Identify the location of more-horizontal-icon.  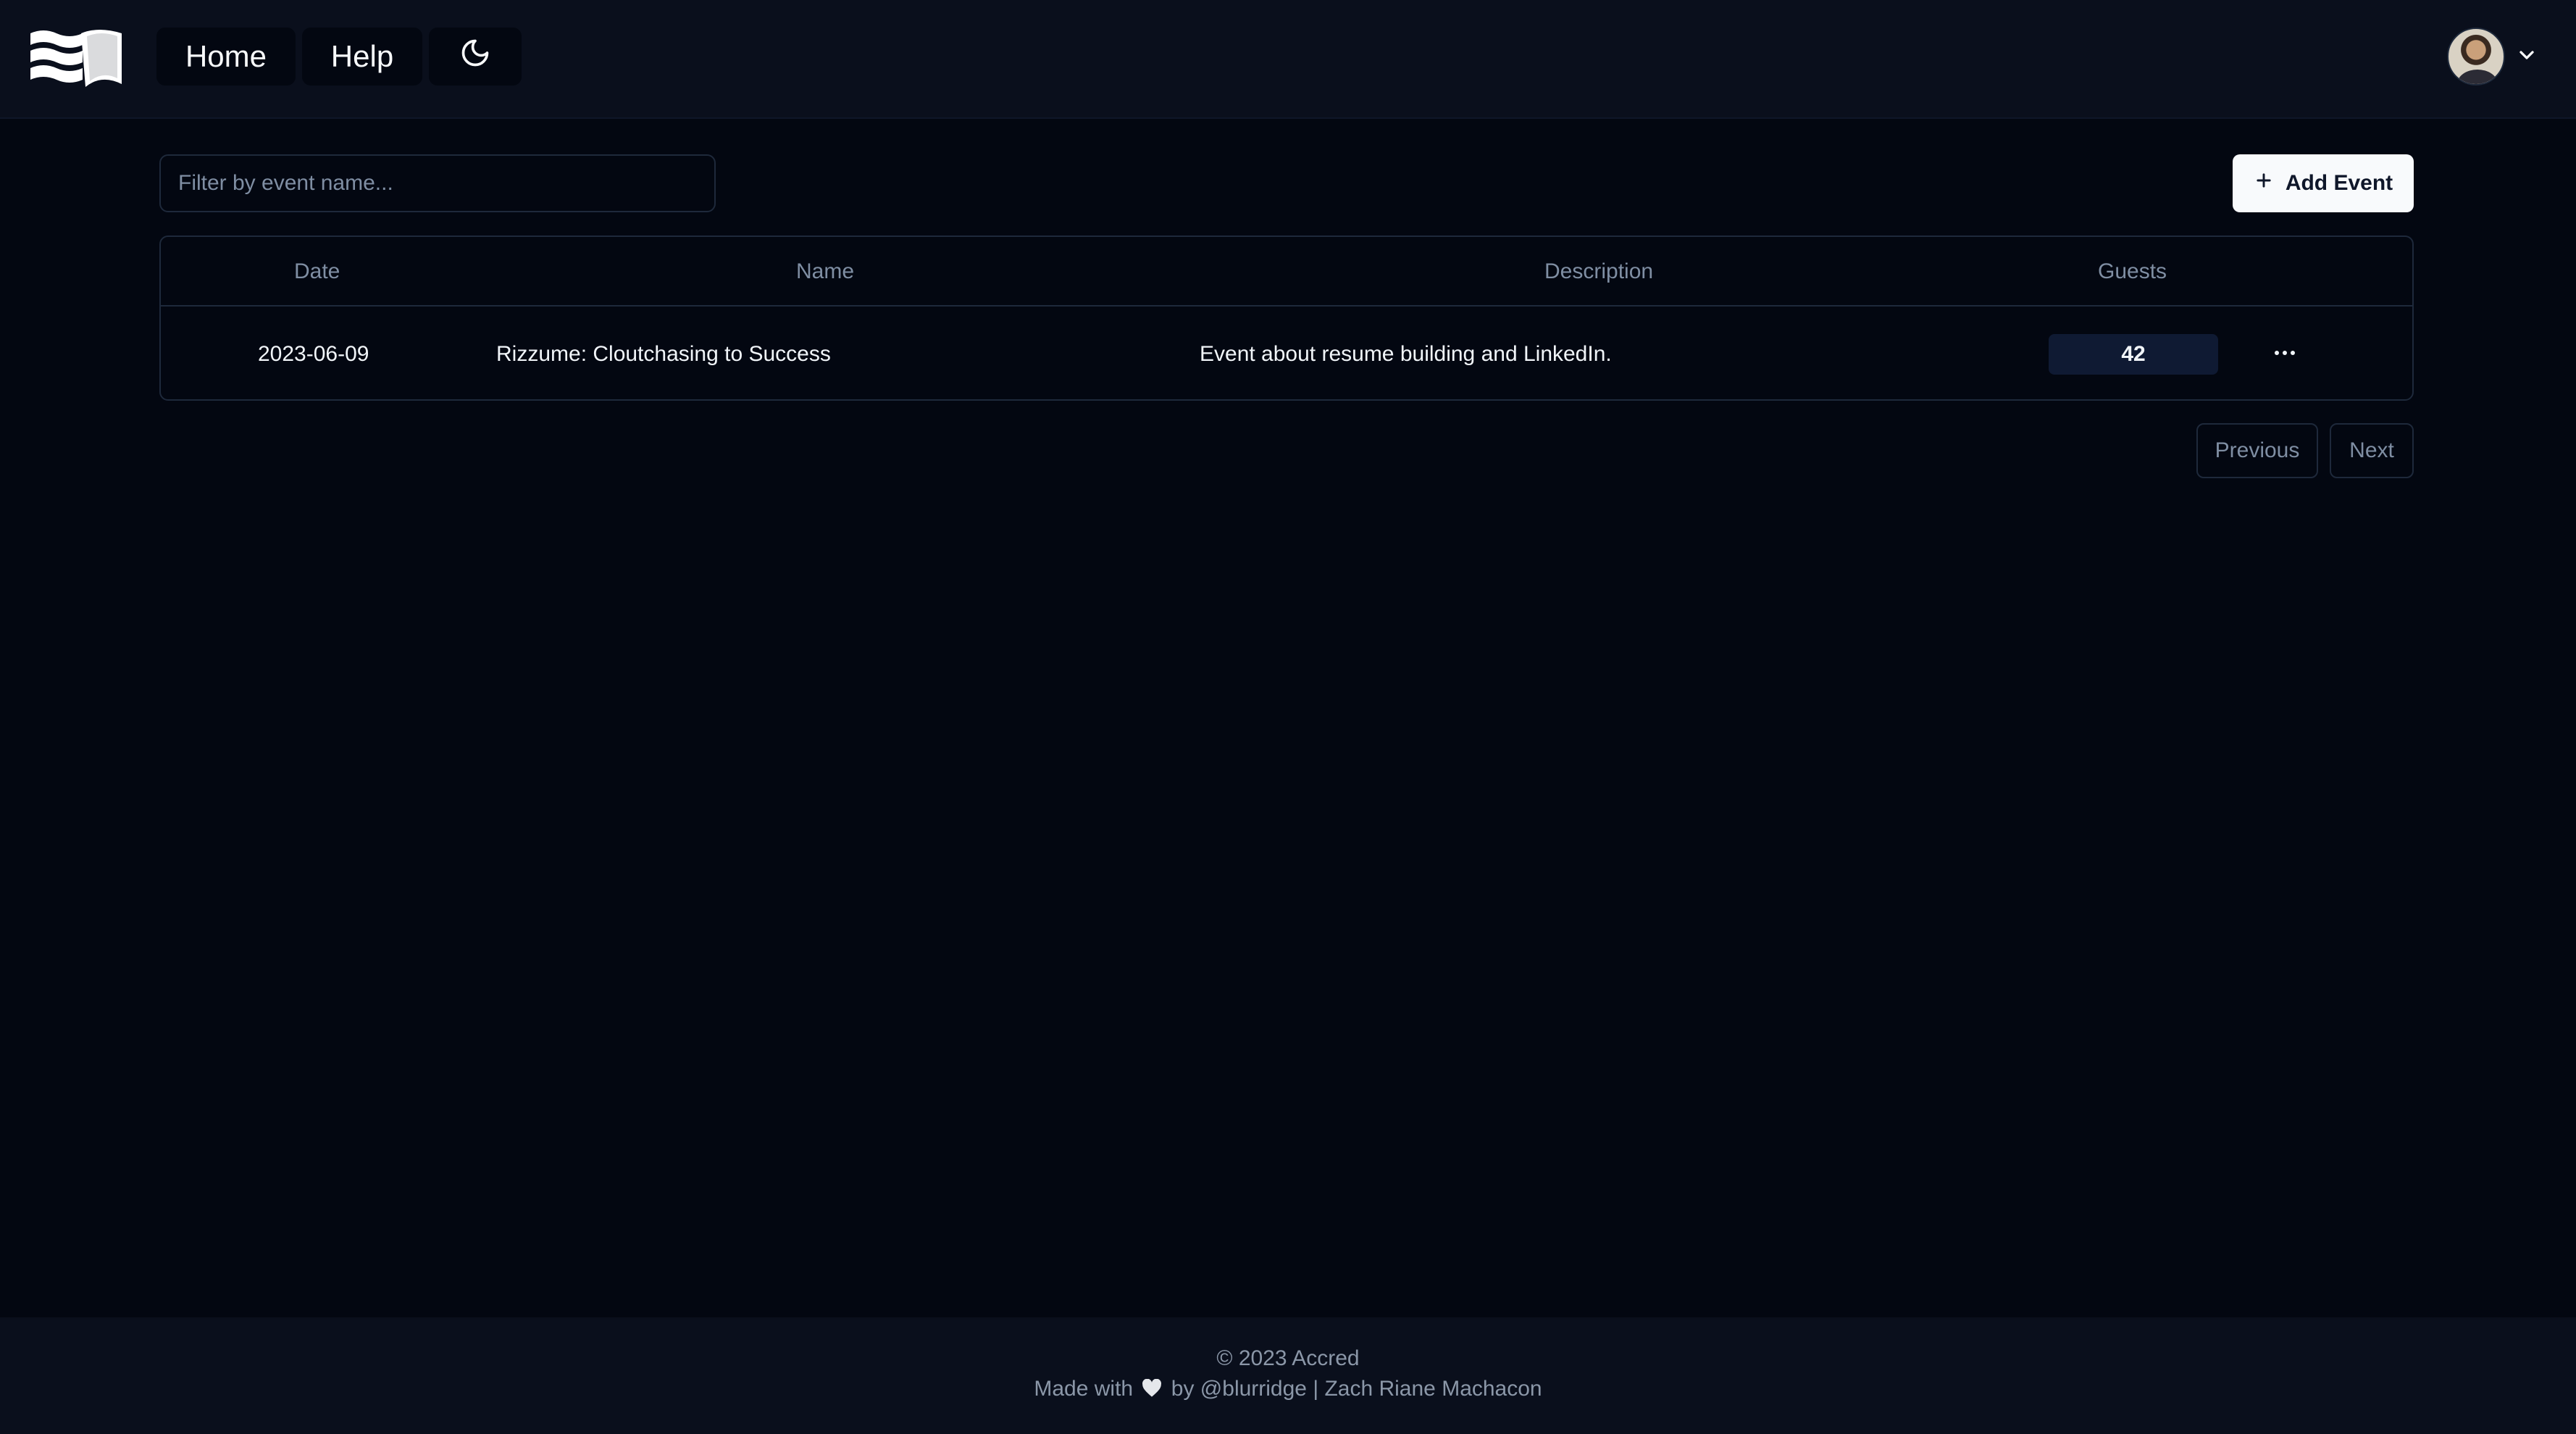
(2284, 354).